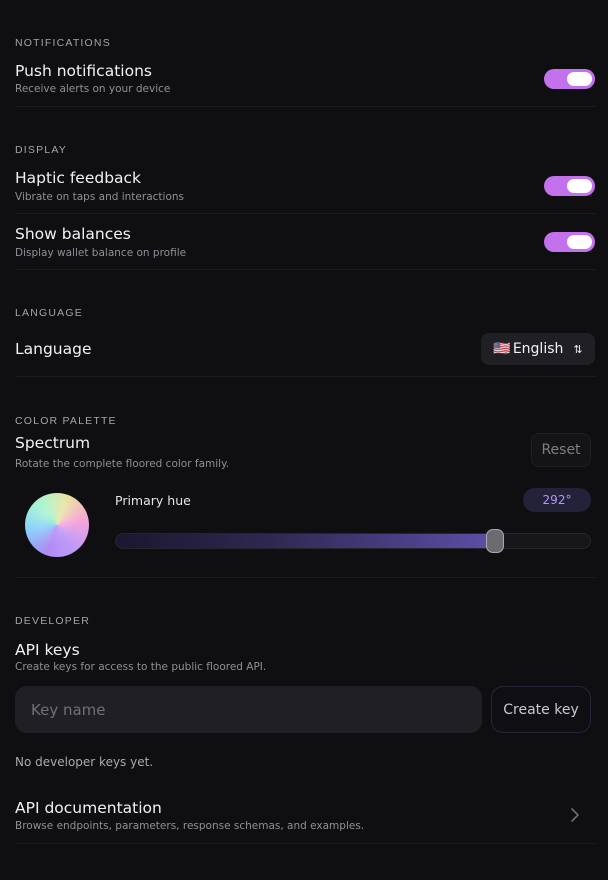 The image size is (608, 880). Describe the element at coordinates (557, 500) in the screenshot. I see `hue-value-badge: 292°` at that location.